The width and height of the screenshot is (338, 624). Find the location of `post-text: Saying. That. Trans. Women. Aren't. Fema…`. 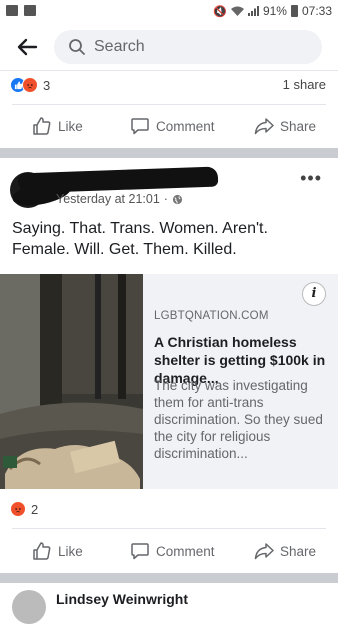

post-text: Saying. That. Trans. Women. Aren't. Fema… is located at coordinates (140, 239).